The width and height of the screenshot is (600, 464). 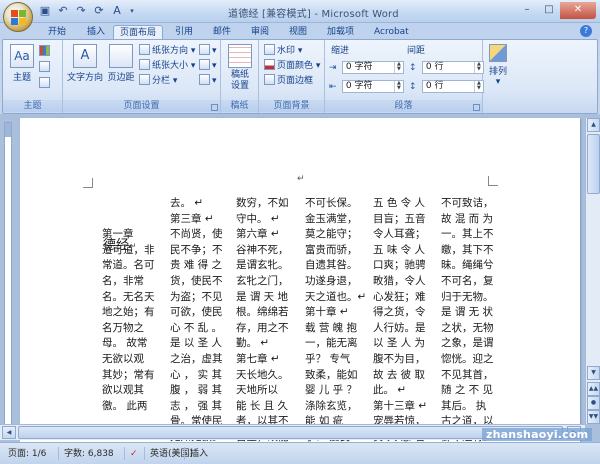 What do you see at coordinates (286, 51) in the screenshot?
I see `watermark-label: 水印` at bounding box center [286, 51].